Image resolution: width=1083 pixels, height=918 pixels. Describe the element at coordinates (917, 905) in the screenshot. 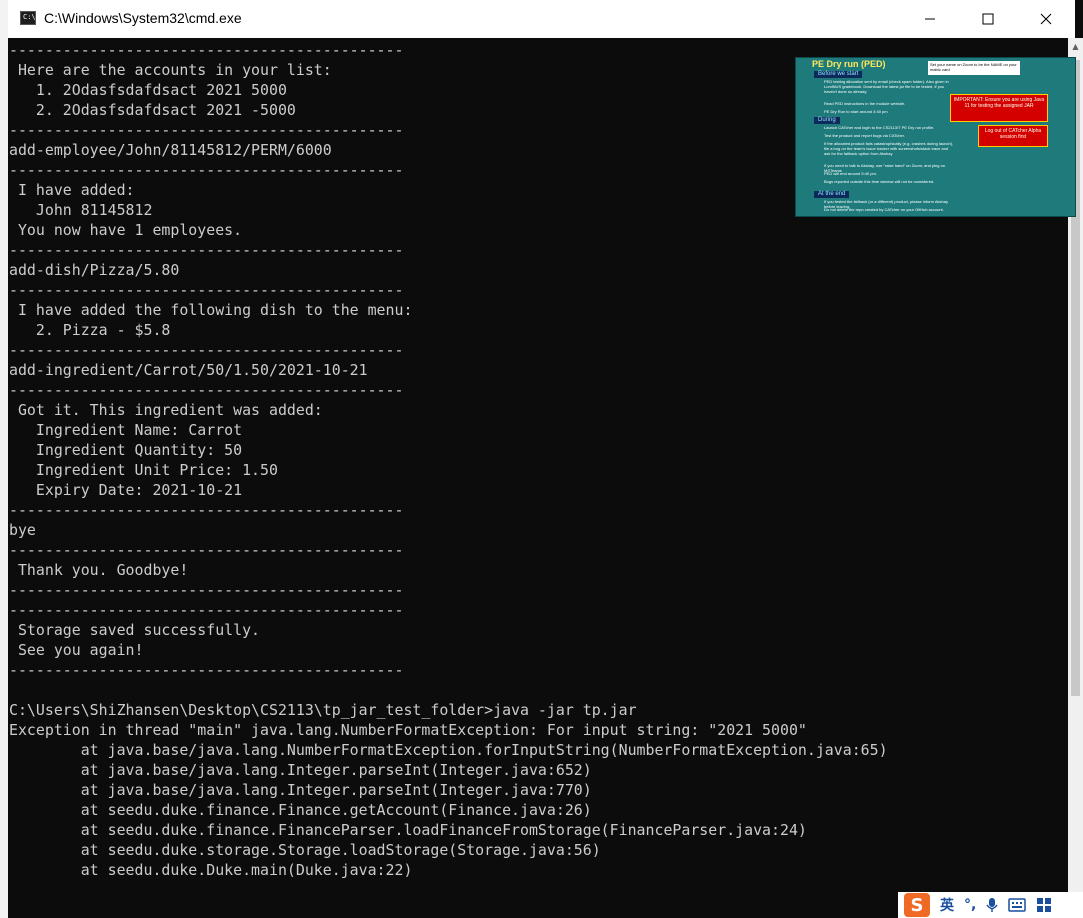

I see `sogou-ime-icon: S` at that location.